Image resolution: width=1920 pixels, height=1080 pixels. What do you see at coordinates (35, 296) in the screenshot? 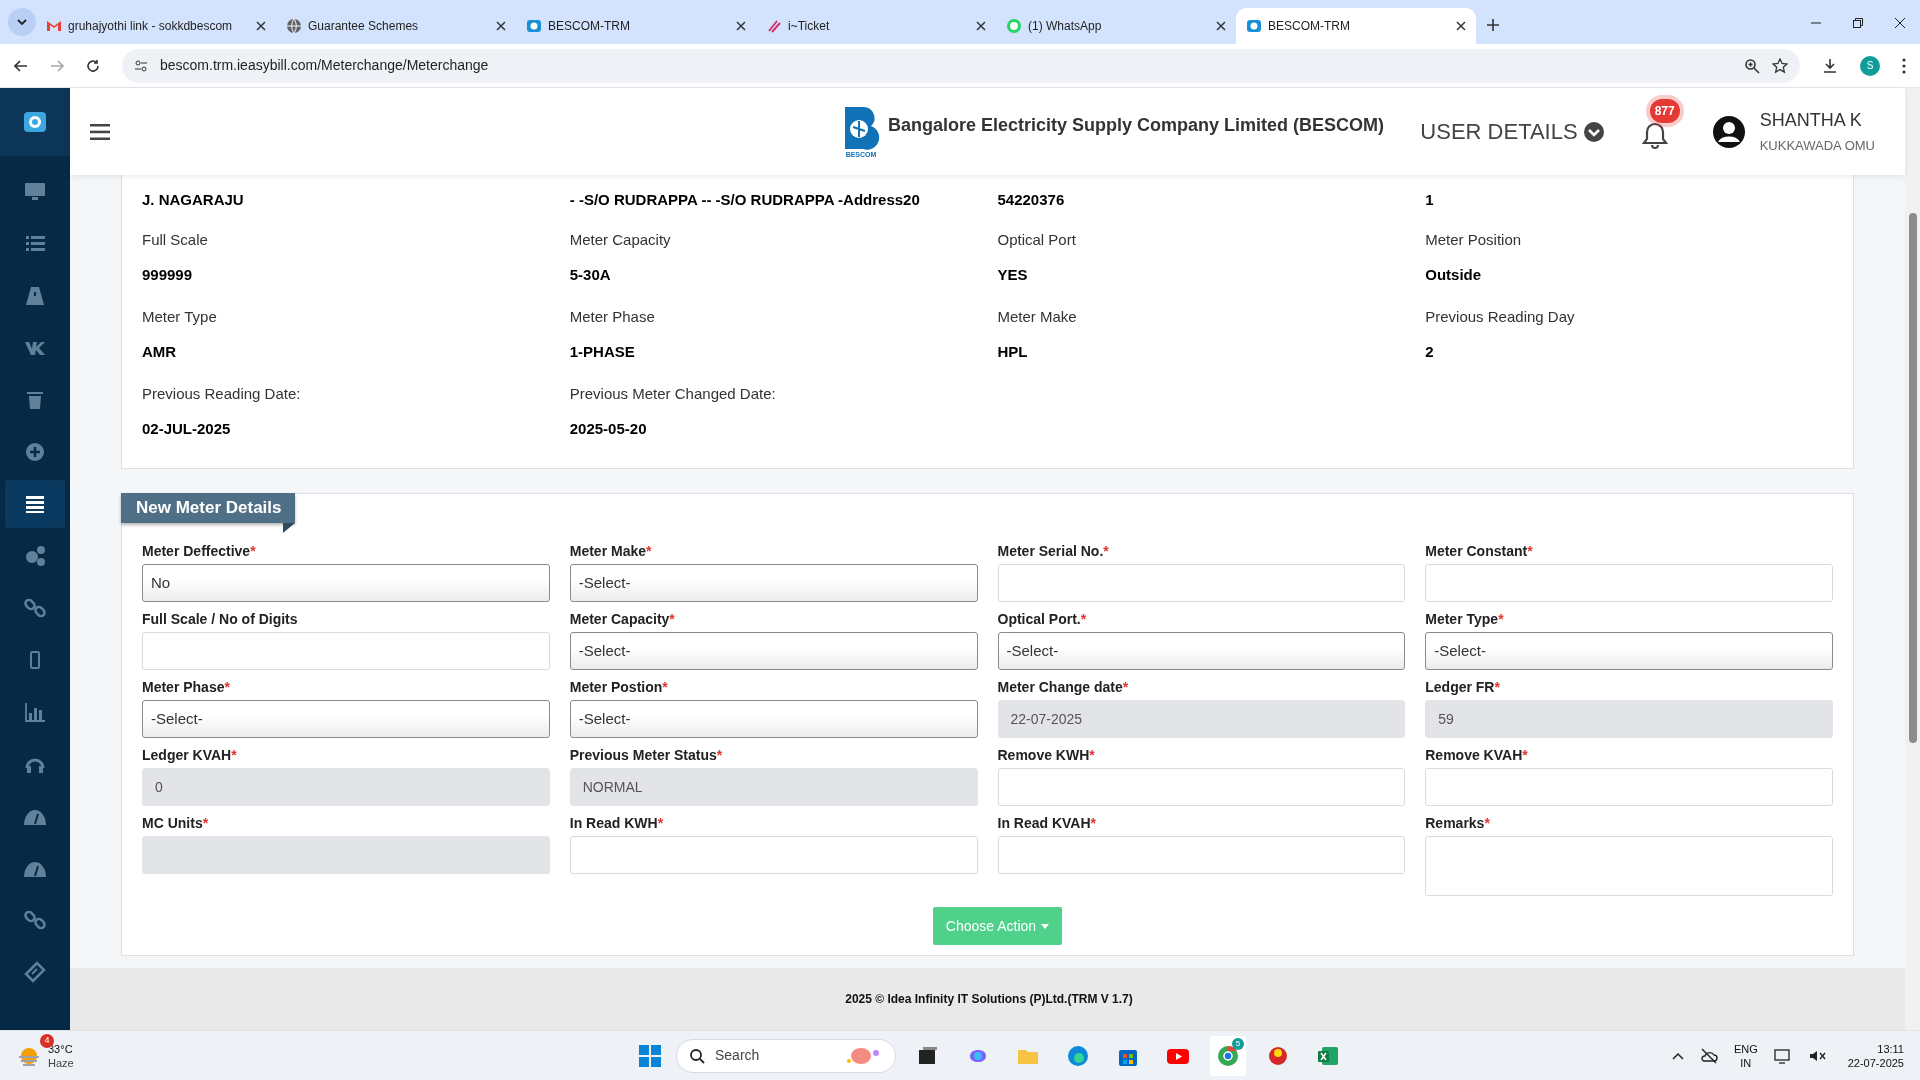
I see `road-icon` at bounding box center [35, 296].